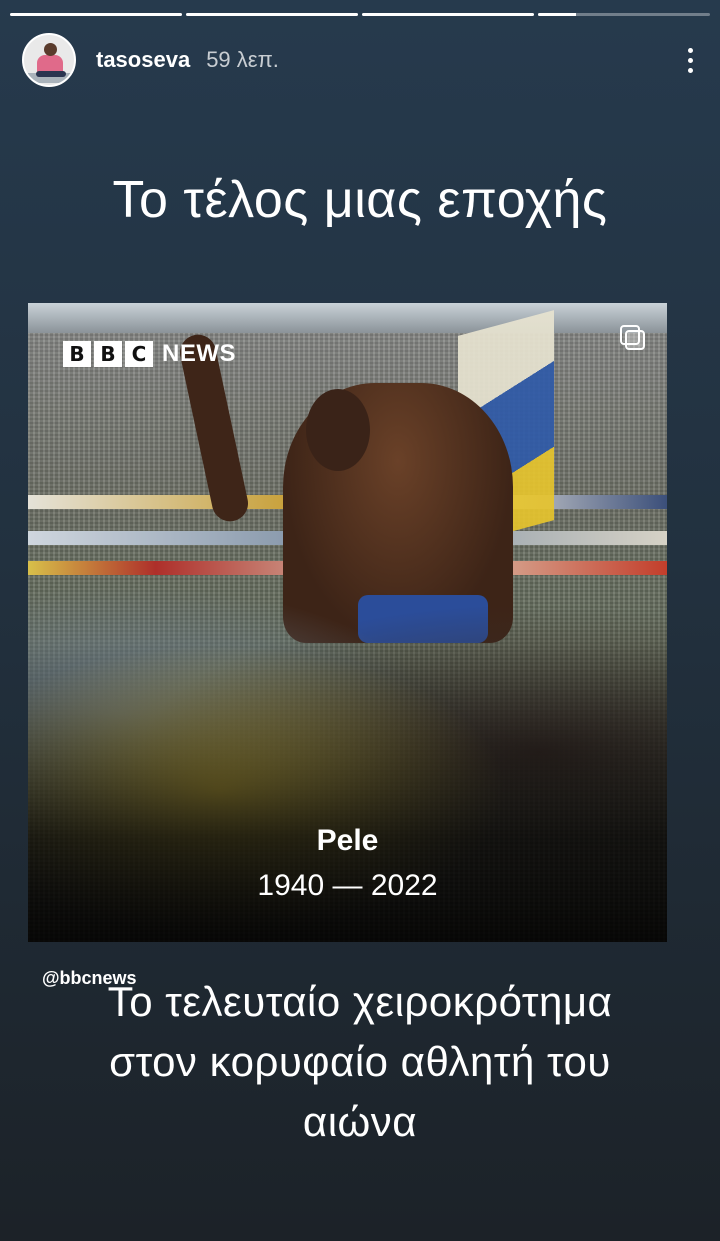 This screenshot has width=720, height=1241. What do you see at coordinates (360, 14) in the screenshot?
I see `story-progress-bar` at bounding box center [360, 14].